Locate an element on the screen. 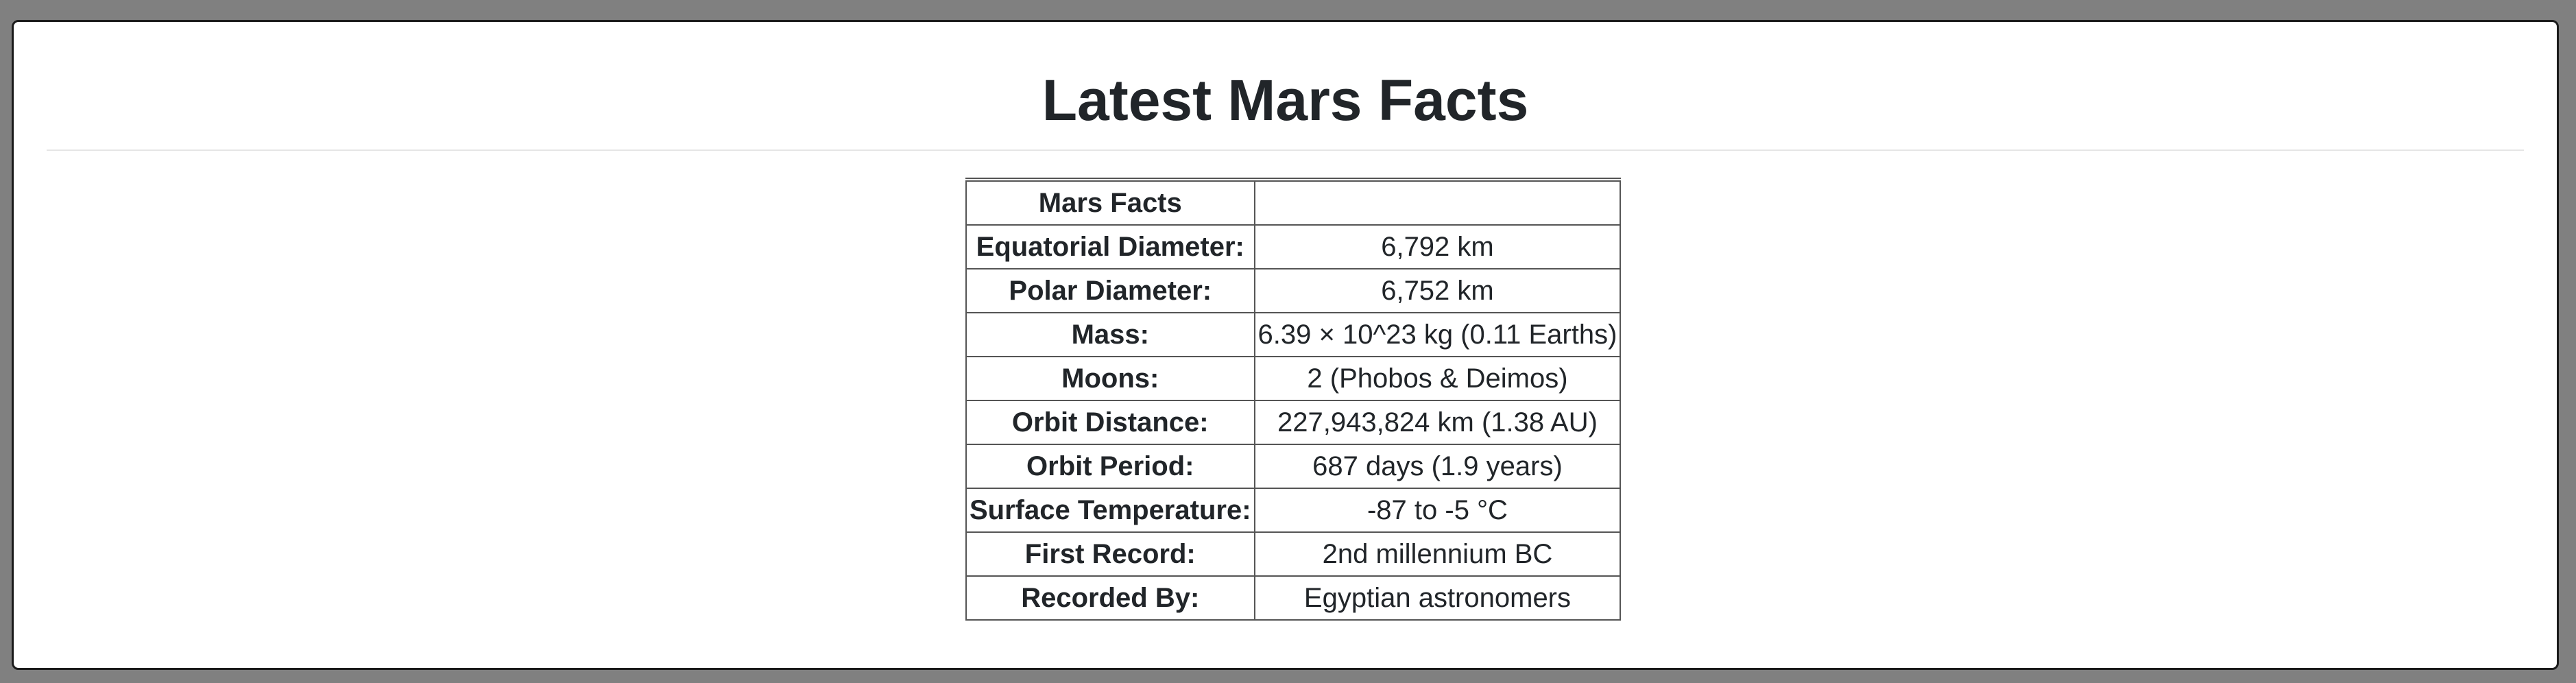  fact-value: 6,792 km is located at coordinates (1438, 246).